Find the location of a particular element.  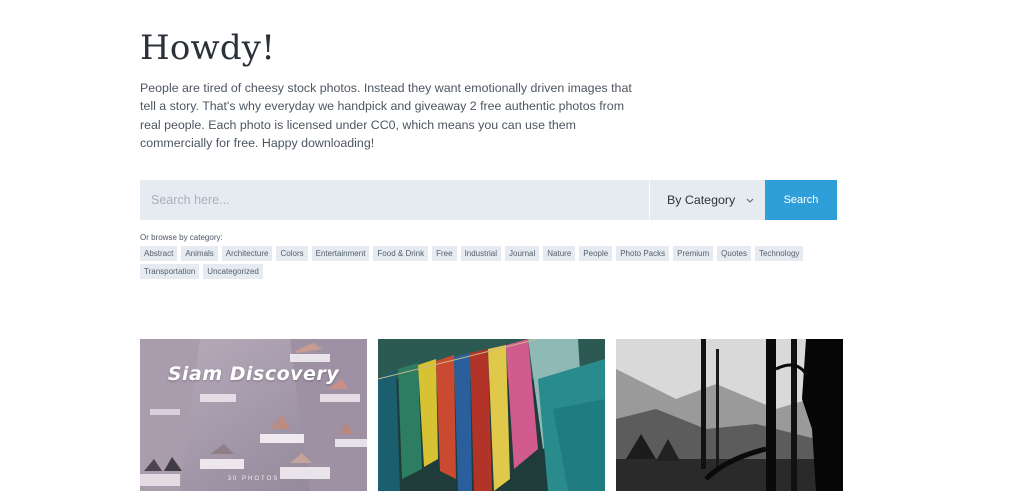

category-tag-transportation: Transportation is located at coordinates (170, 271).